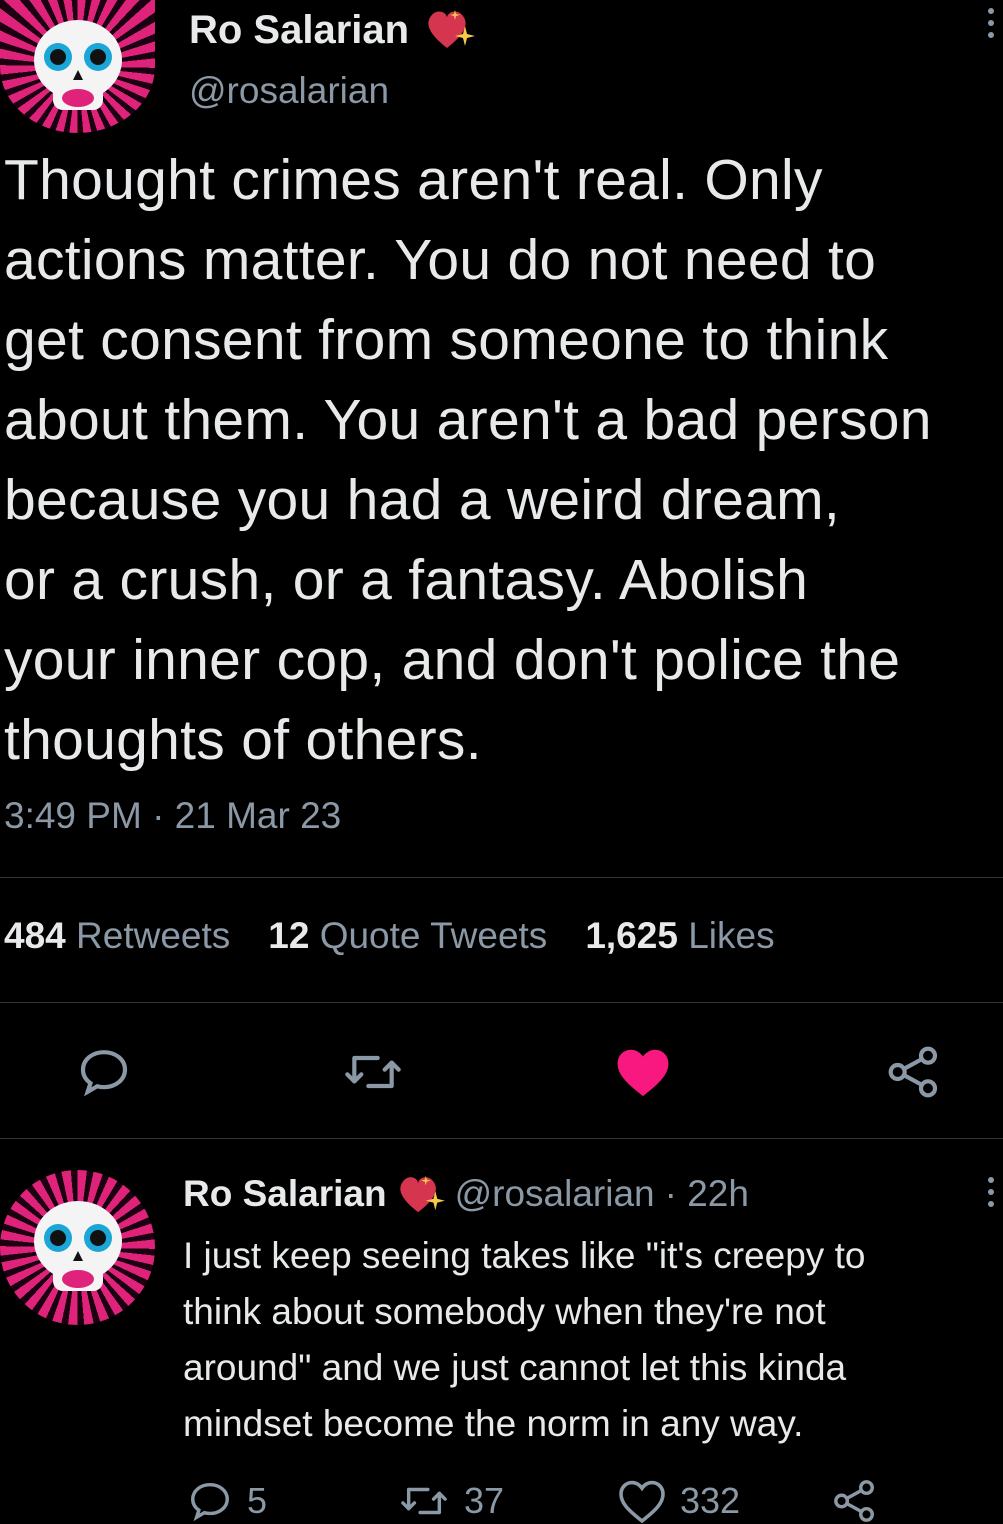 This screenshot has width=1003, height=1524. Describe the element at coordinates (484, 1500) in the screenshot. I see `retweet-count: 37` at that location.